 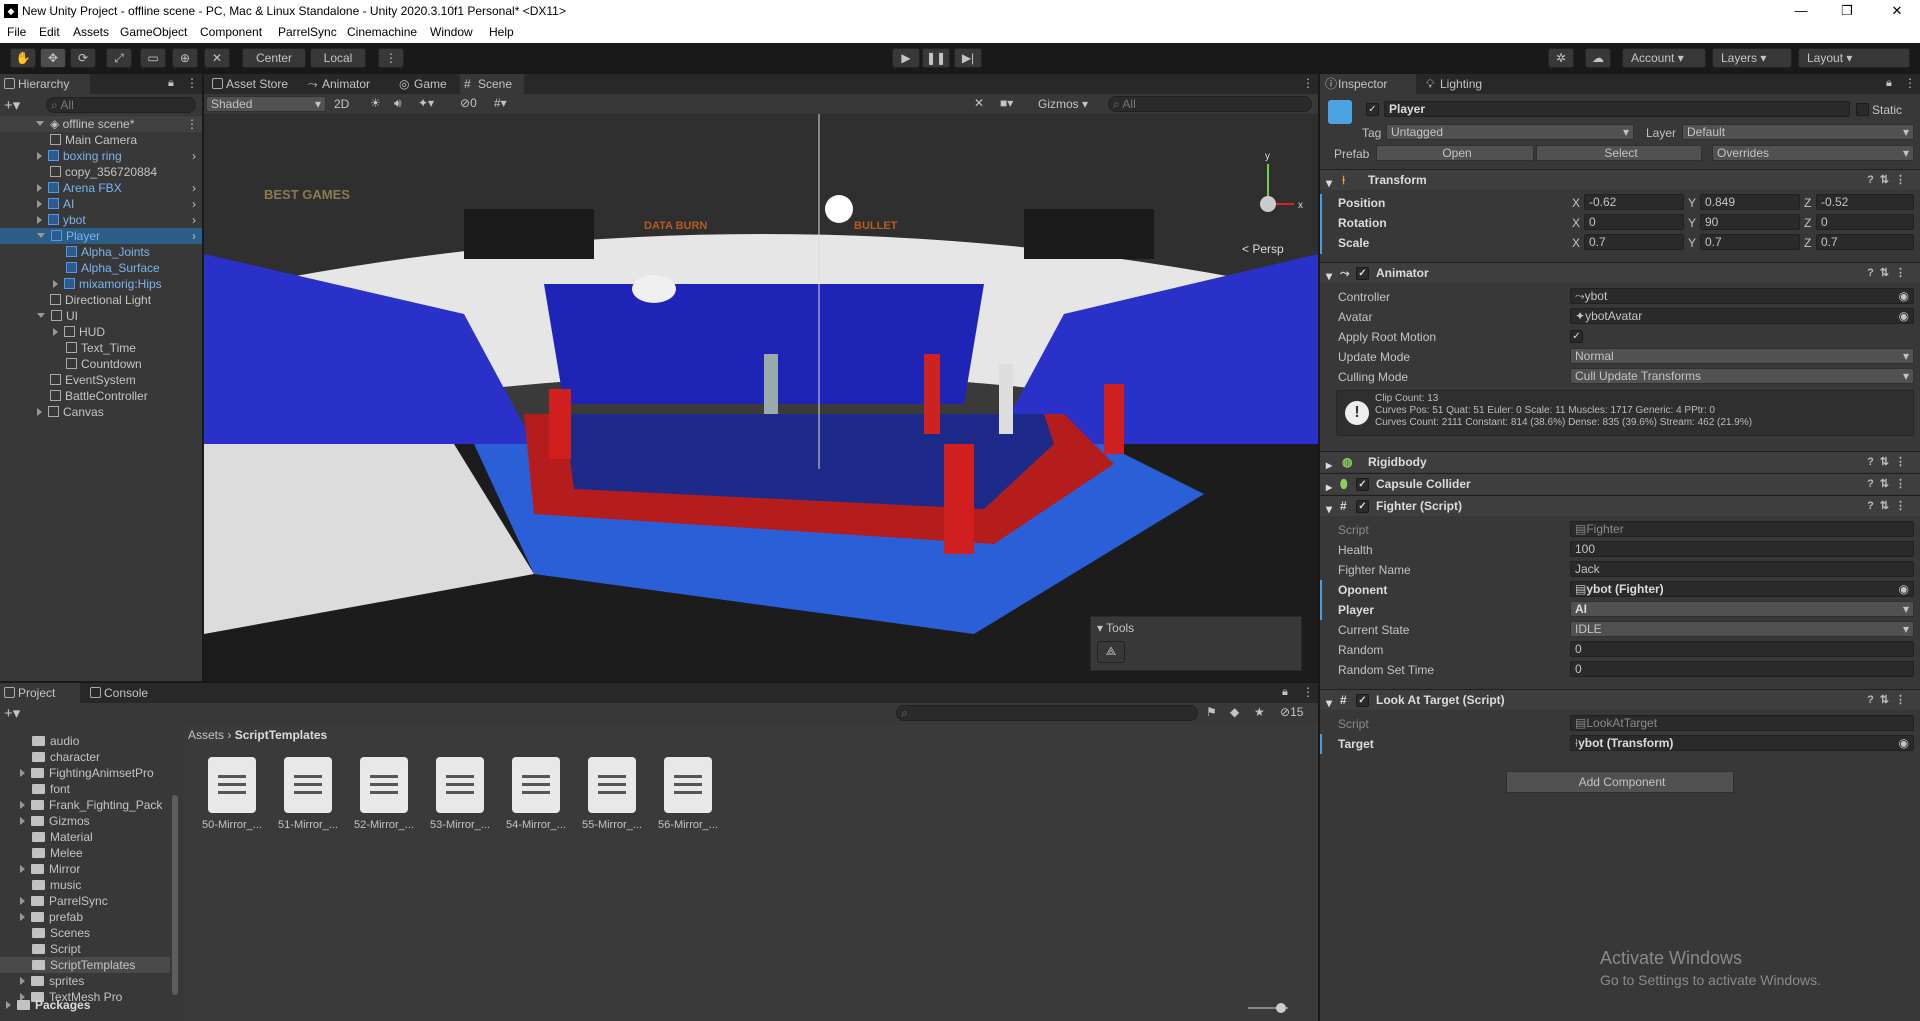 I want to click on tab-asset-store: Asset Store, so click(x=254, y=84).